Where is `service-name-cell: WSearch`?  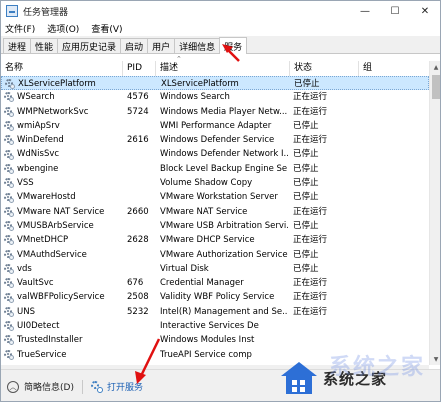 service-name-cell: WSearch is located at coordinates (63, 97).